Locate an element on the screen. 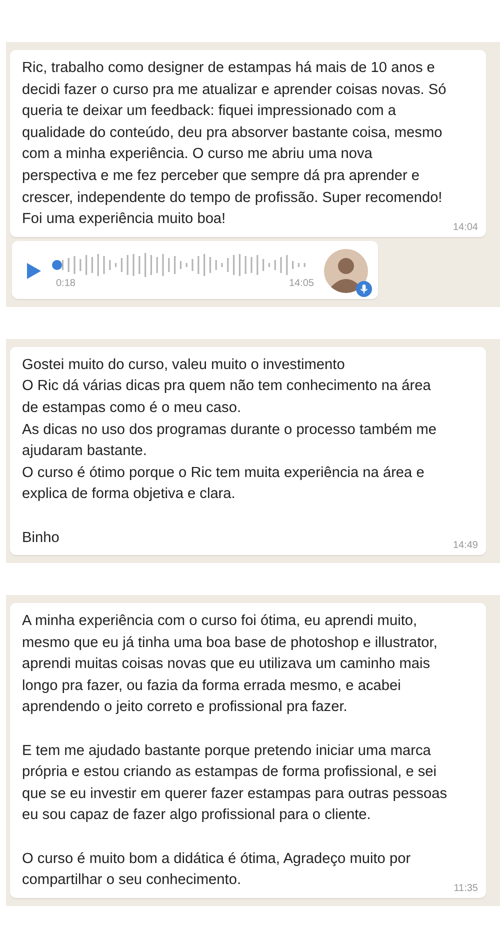 The image size is (500, 929). voice-duration: 0:18 is located at coordinates (66, 284).